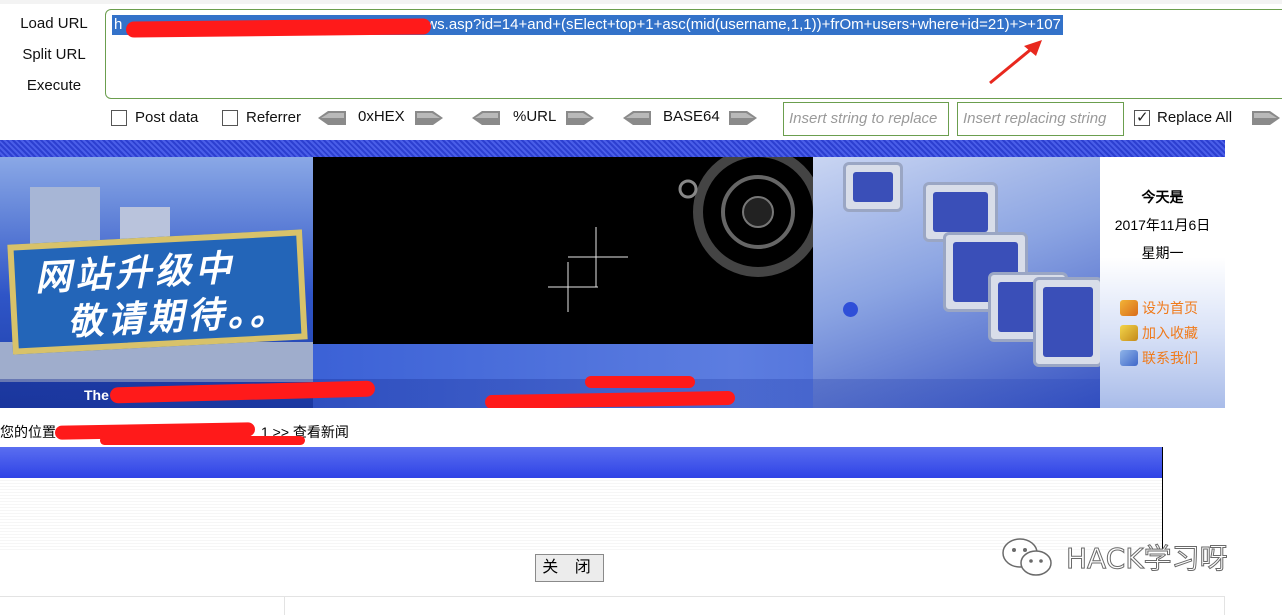 The height and width of the screenshot is (615, 1282). I want to click on toolbar-top-strip, so click(641, 2).